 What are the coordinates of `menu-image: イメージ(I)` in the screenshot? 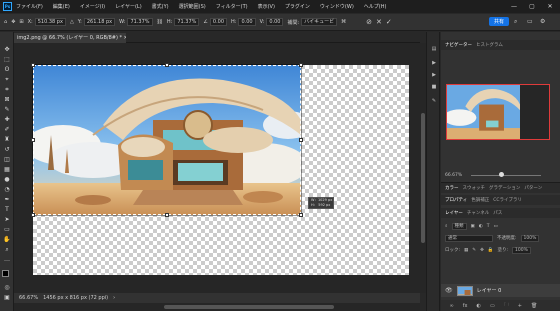 It's located at (92, 6).